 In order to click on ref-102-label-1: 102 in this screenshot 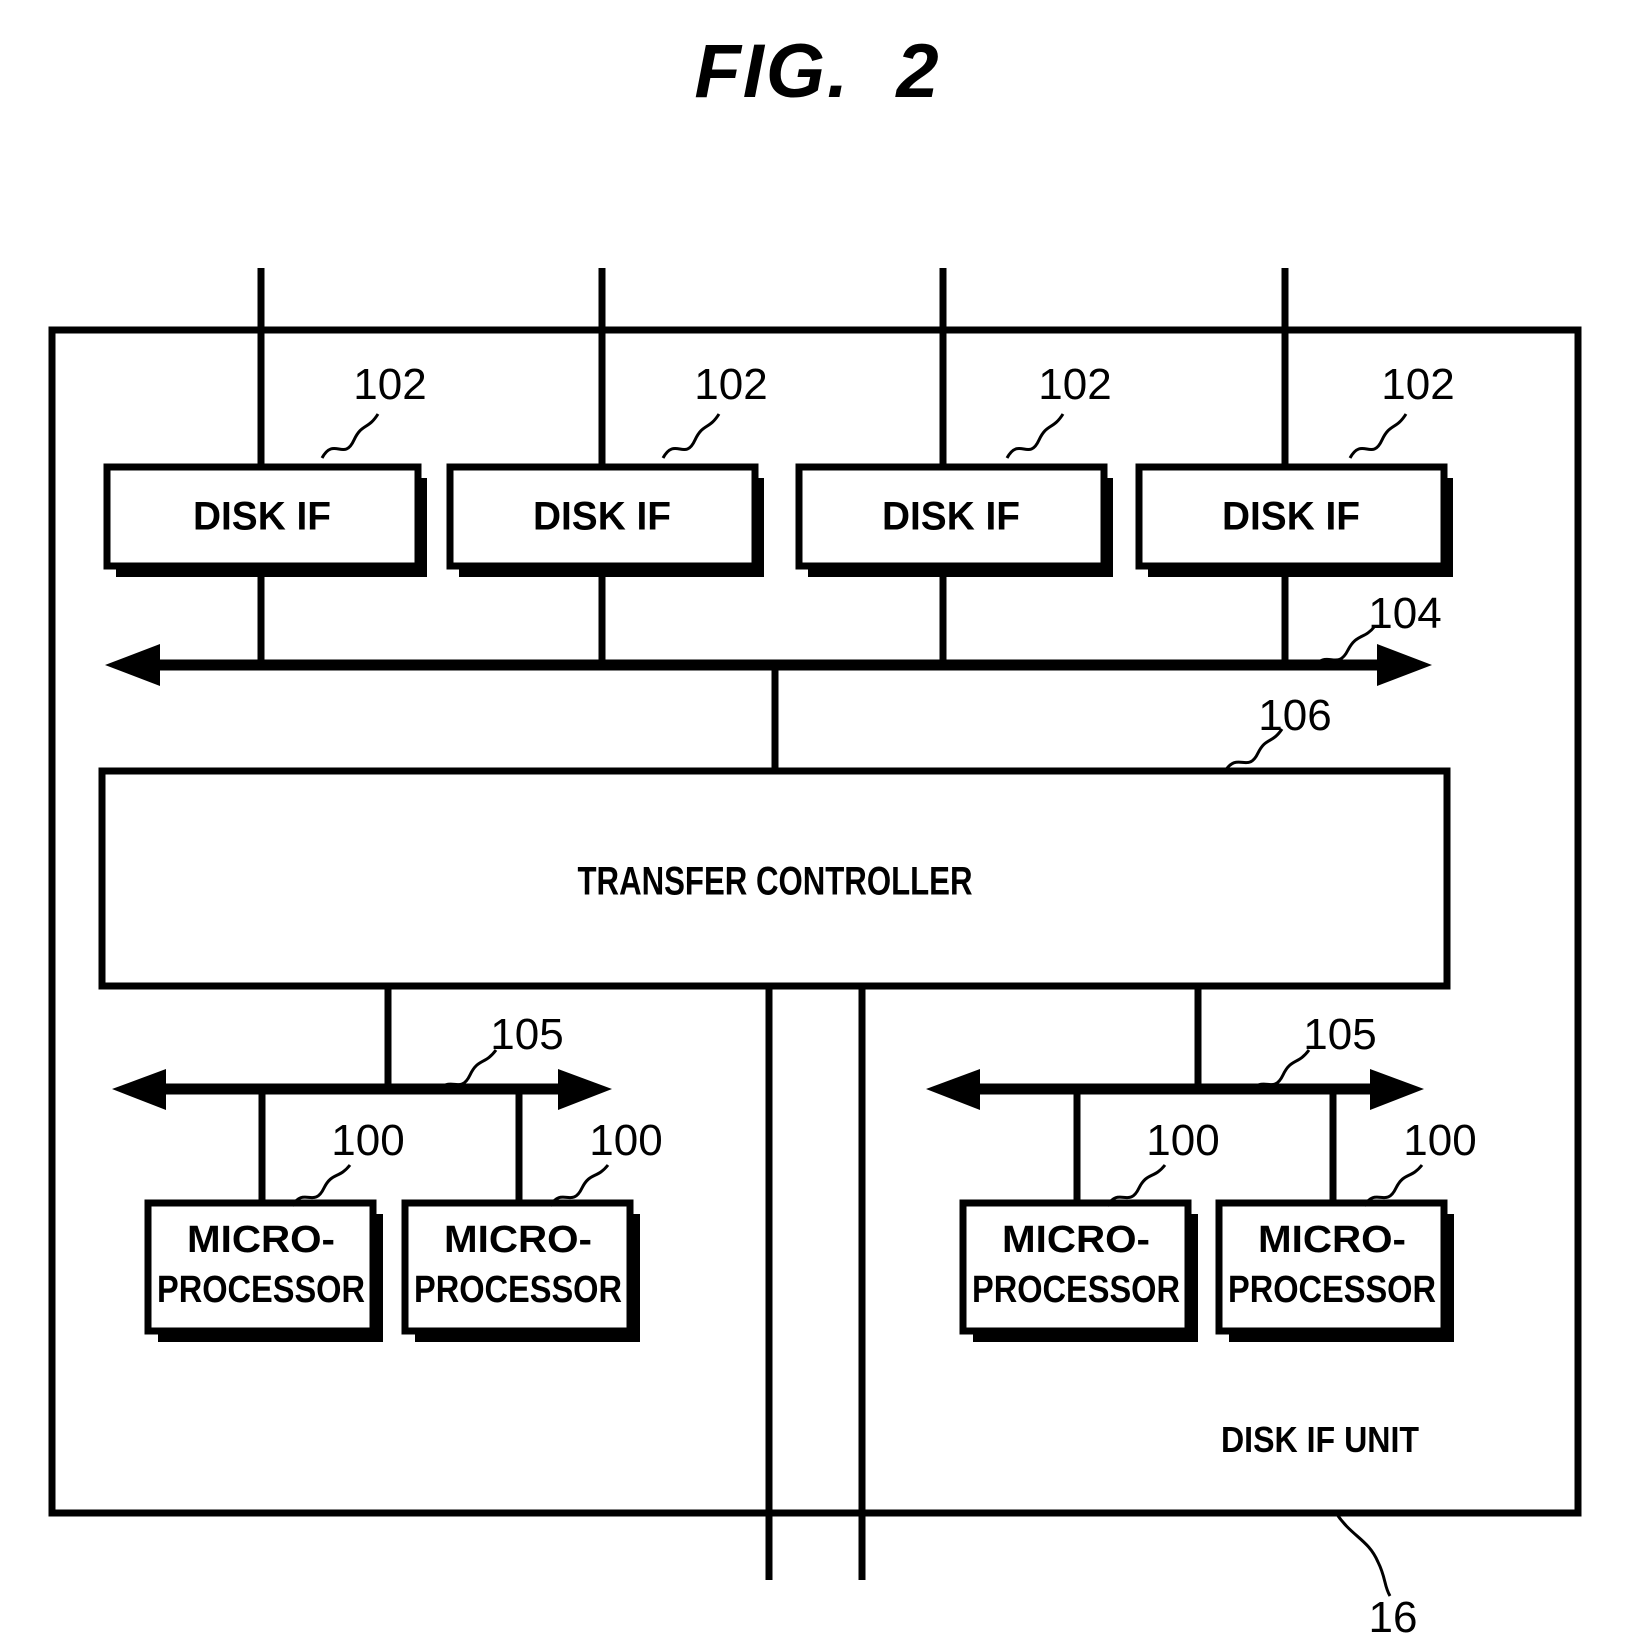, I will do `click(389, 384)`.